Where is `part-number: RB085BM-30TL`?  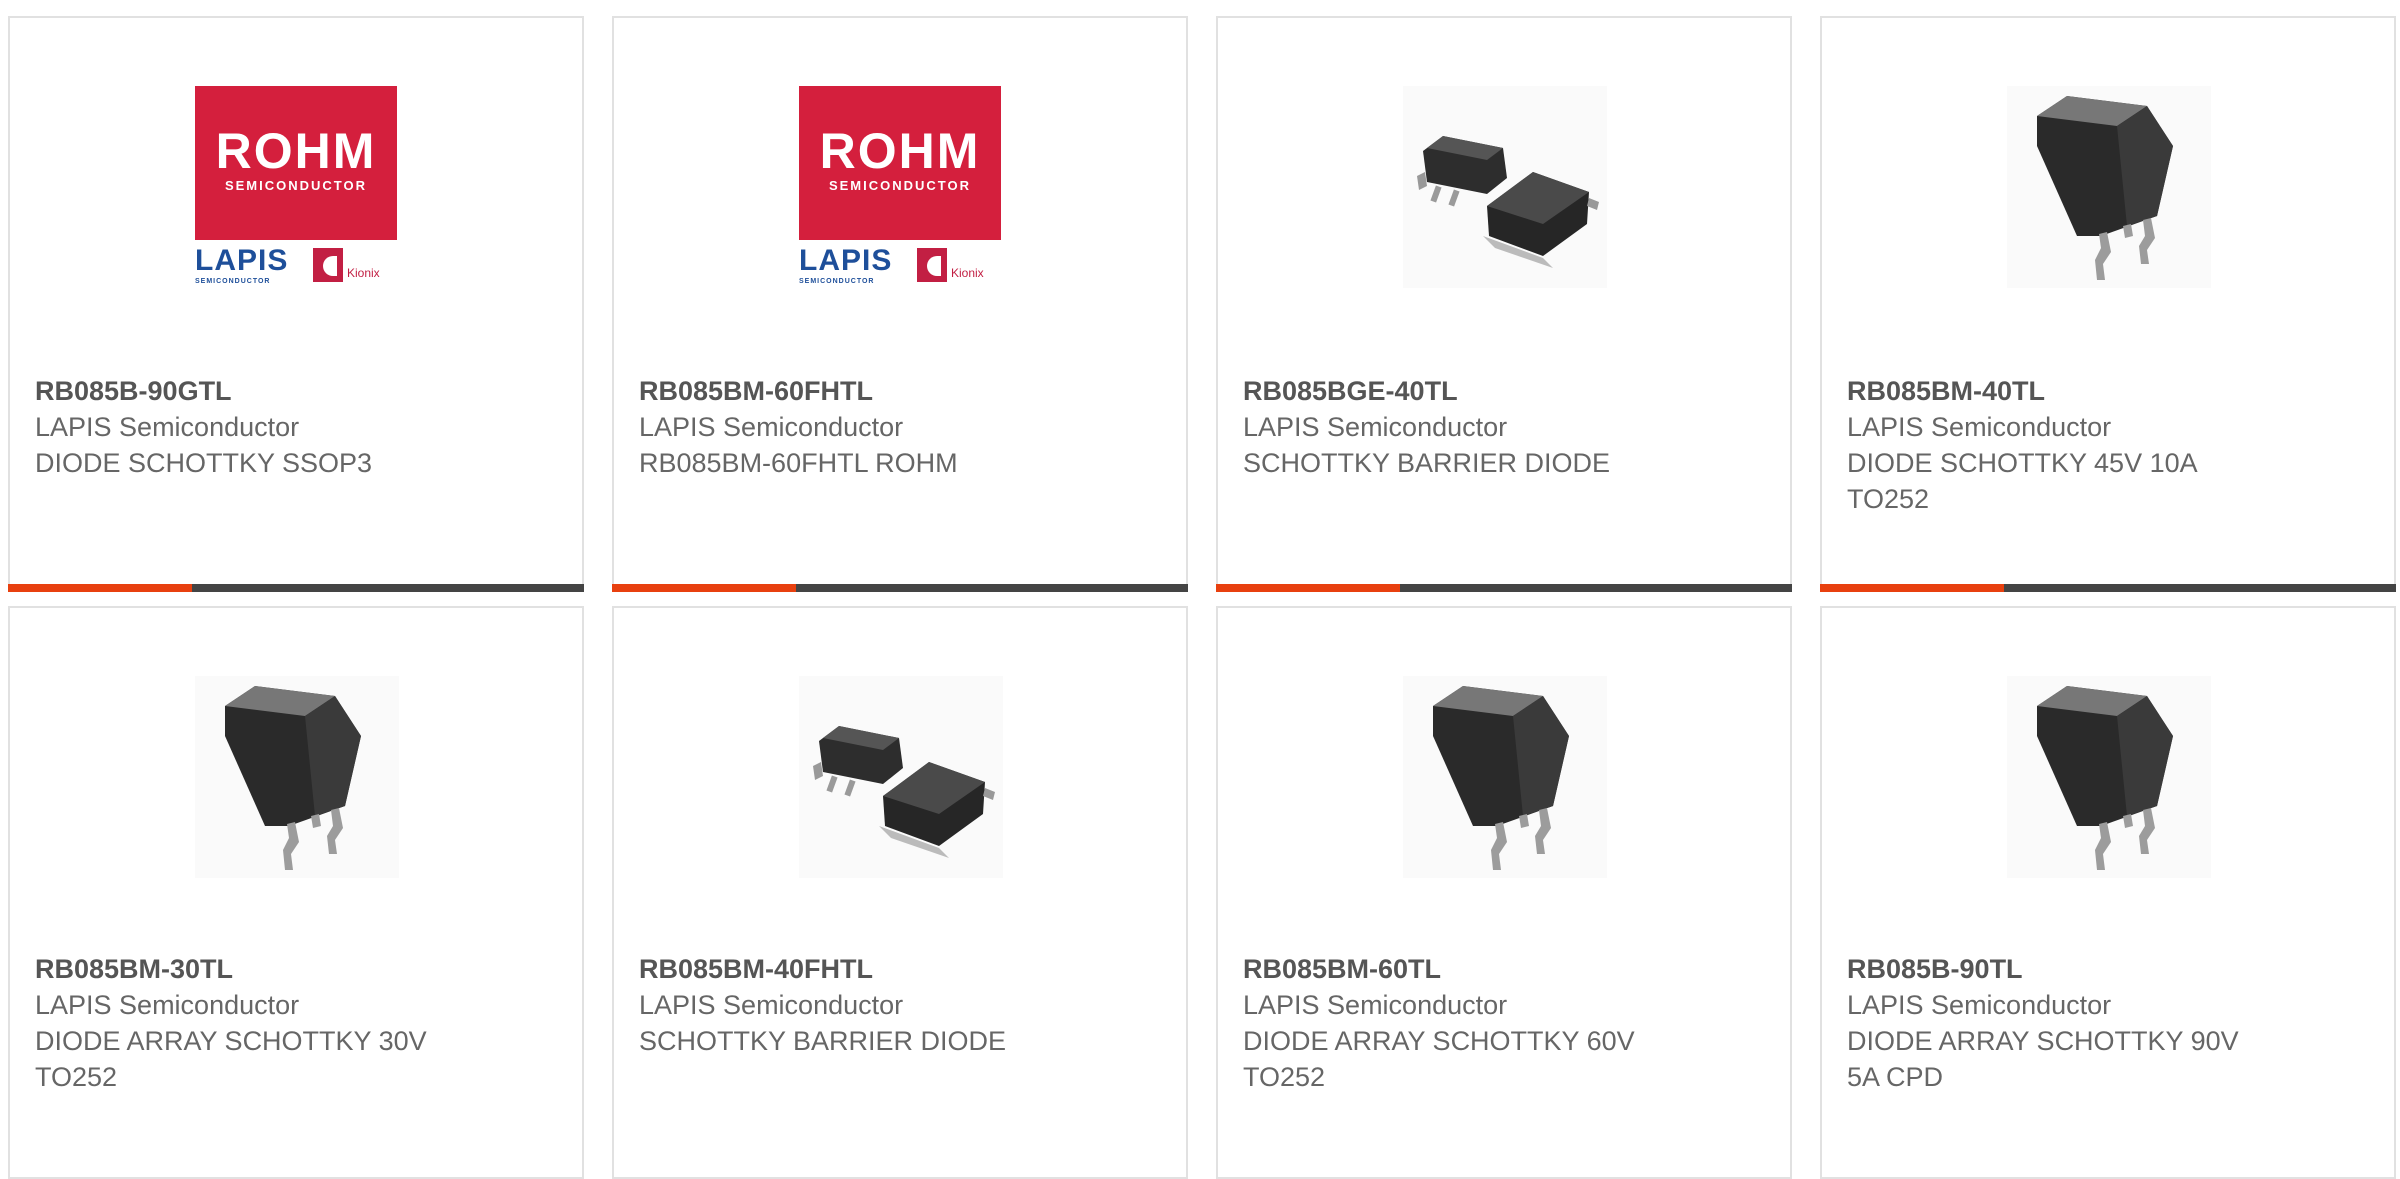 part-number: RB085BM-30TL is located at coordinates (298, 969).